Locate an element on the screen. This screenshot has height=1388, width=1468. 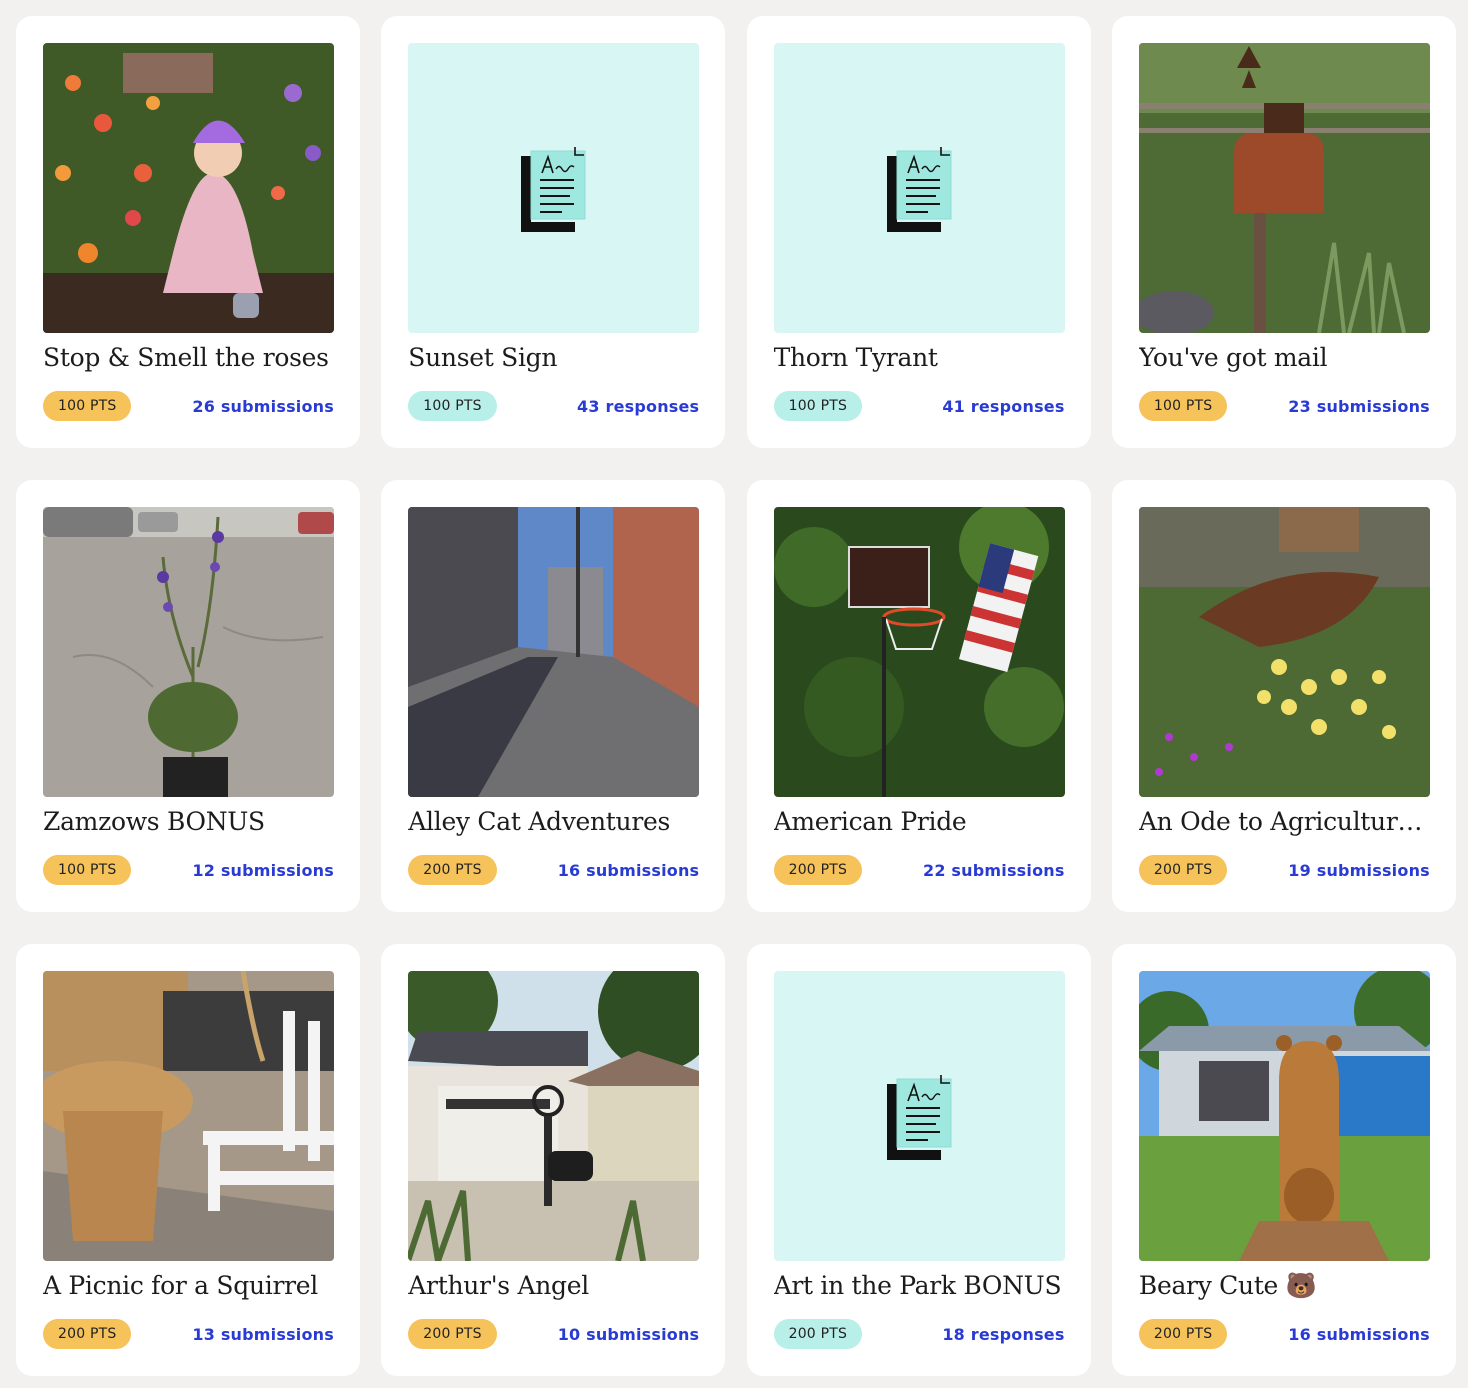
submissions-link: 22 submissions is located at coordinates (994, 870).